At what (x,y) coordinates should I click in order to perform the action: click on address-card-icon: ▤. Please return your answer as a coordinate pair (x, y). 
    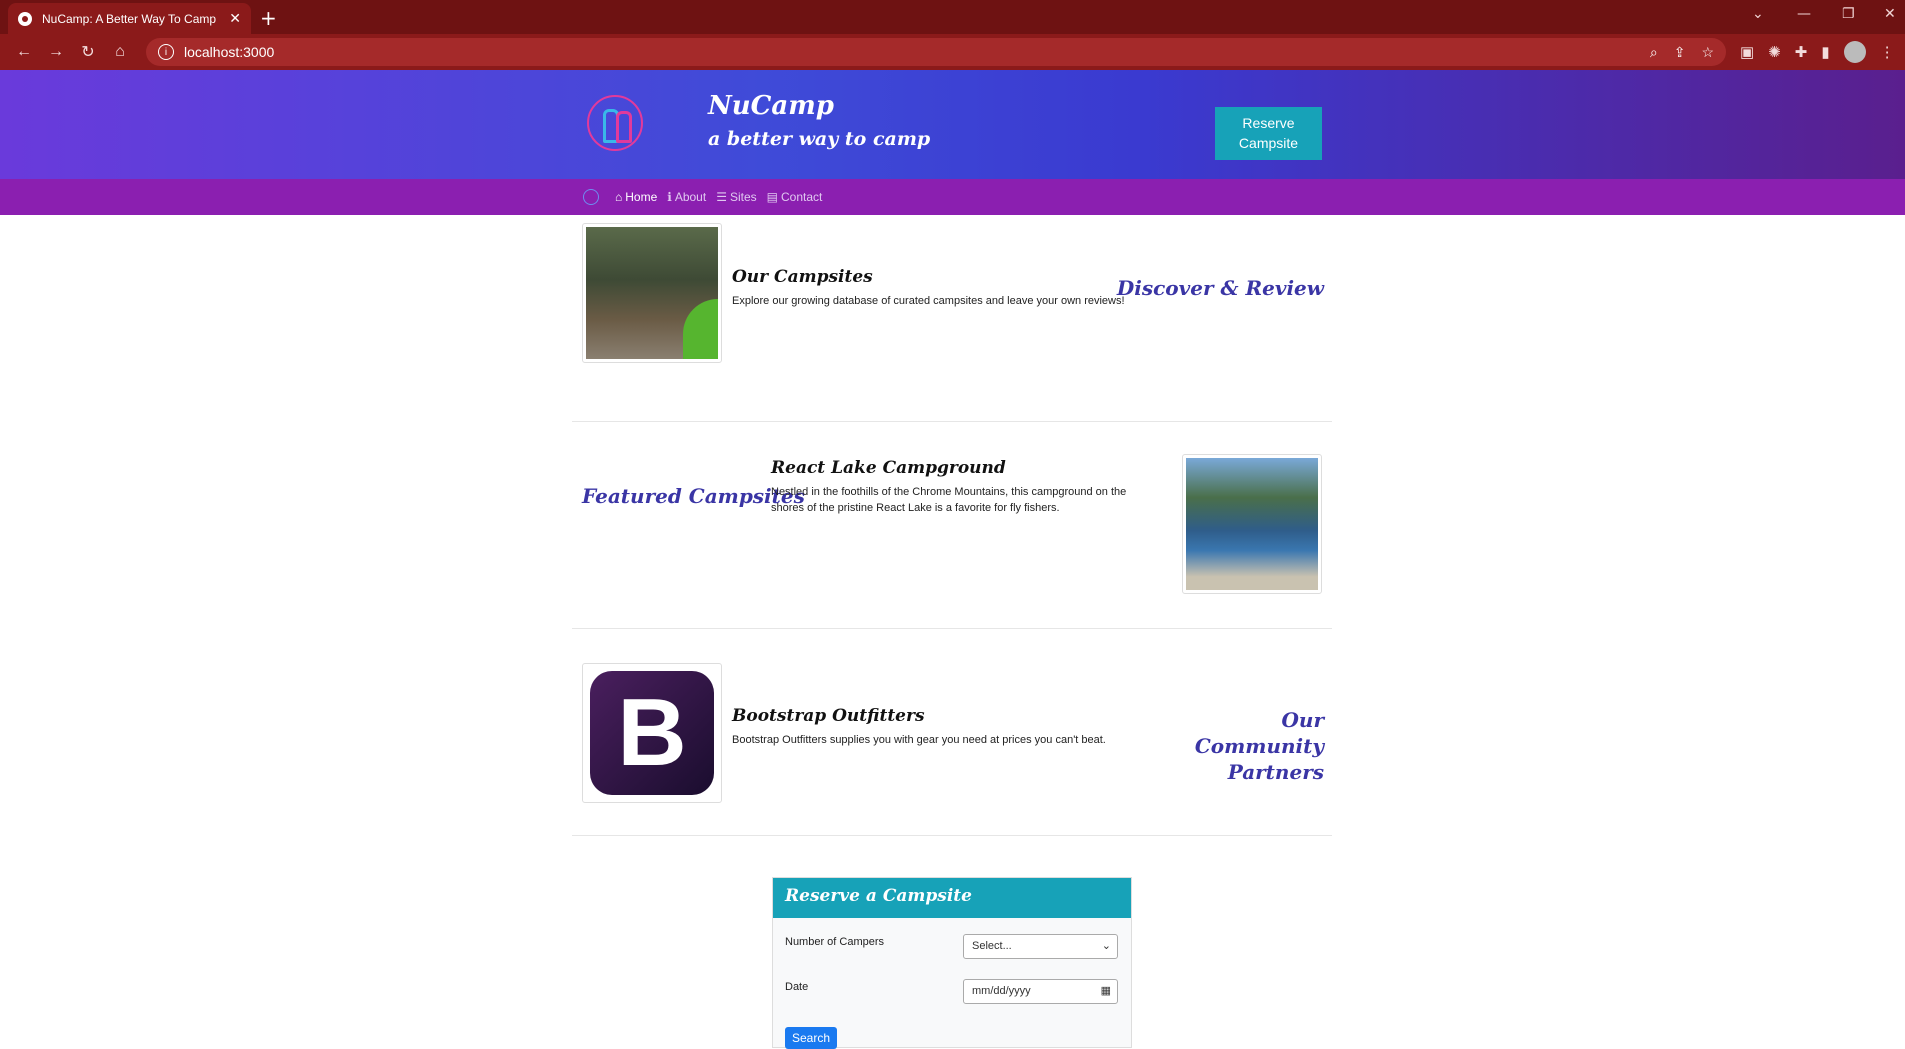
    Looking at the image, I should click on (772, 197).